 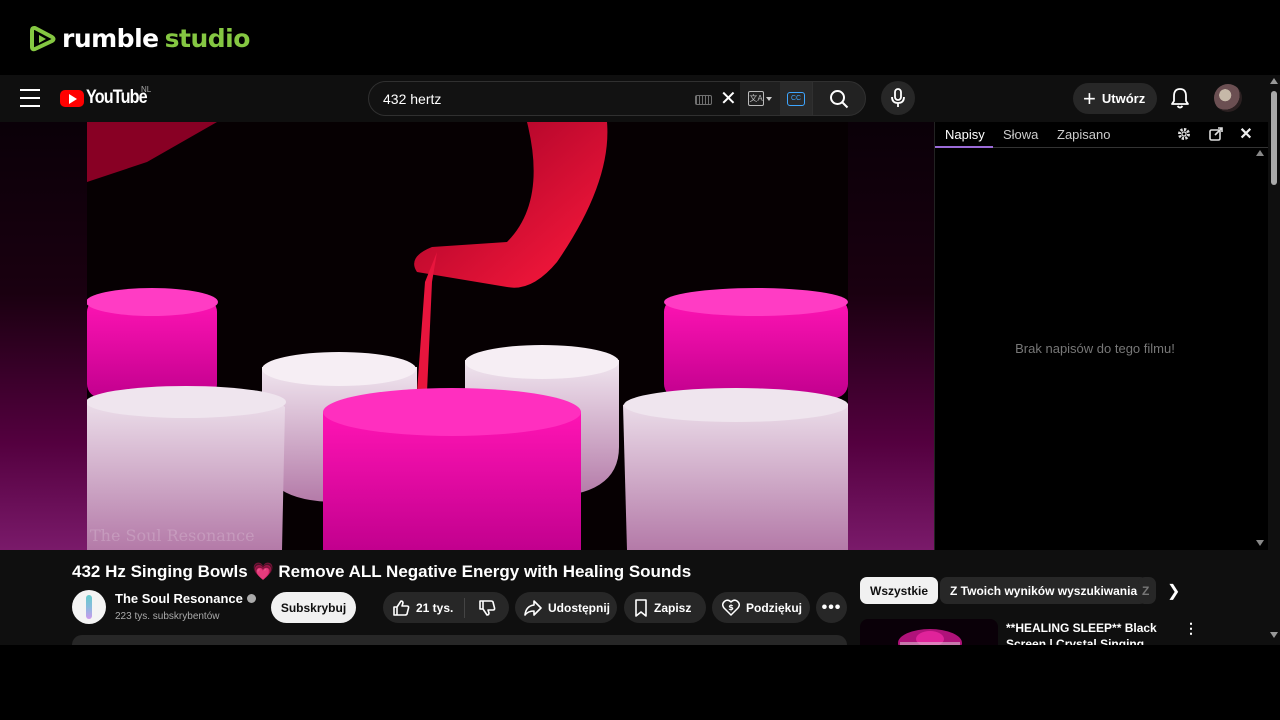 I want to click on chevron-down-icon, so click(x=769, y=98).